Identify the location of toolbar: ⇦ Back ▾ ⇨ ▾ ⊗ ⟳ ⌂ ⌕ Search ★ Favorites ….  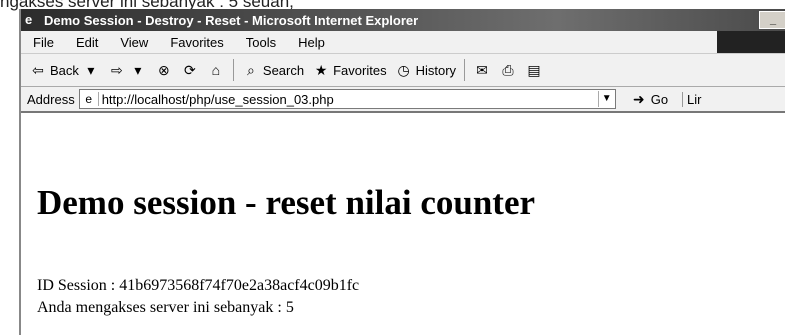
(403, 70).